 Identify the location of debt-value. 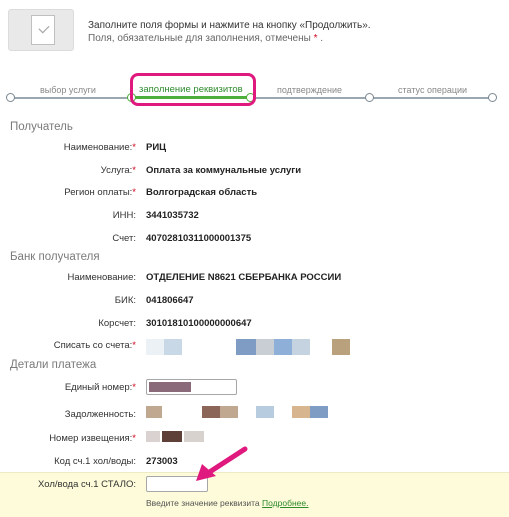
(241, 413).